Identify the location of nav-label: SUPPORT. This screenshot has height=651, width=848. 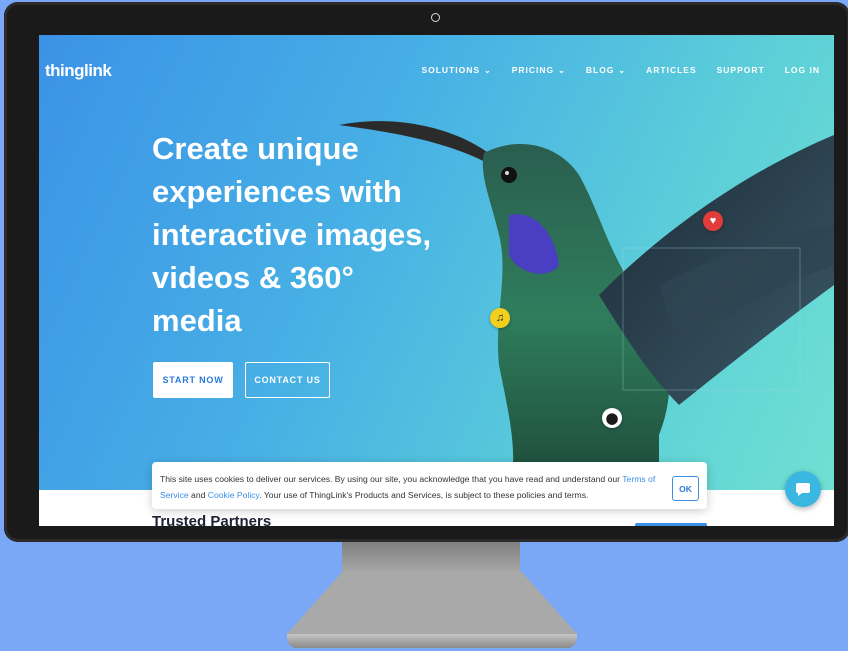
(740, 70).